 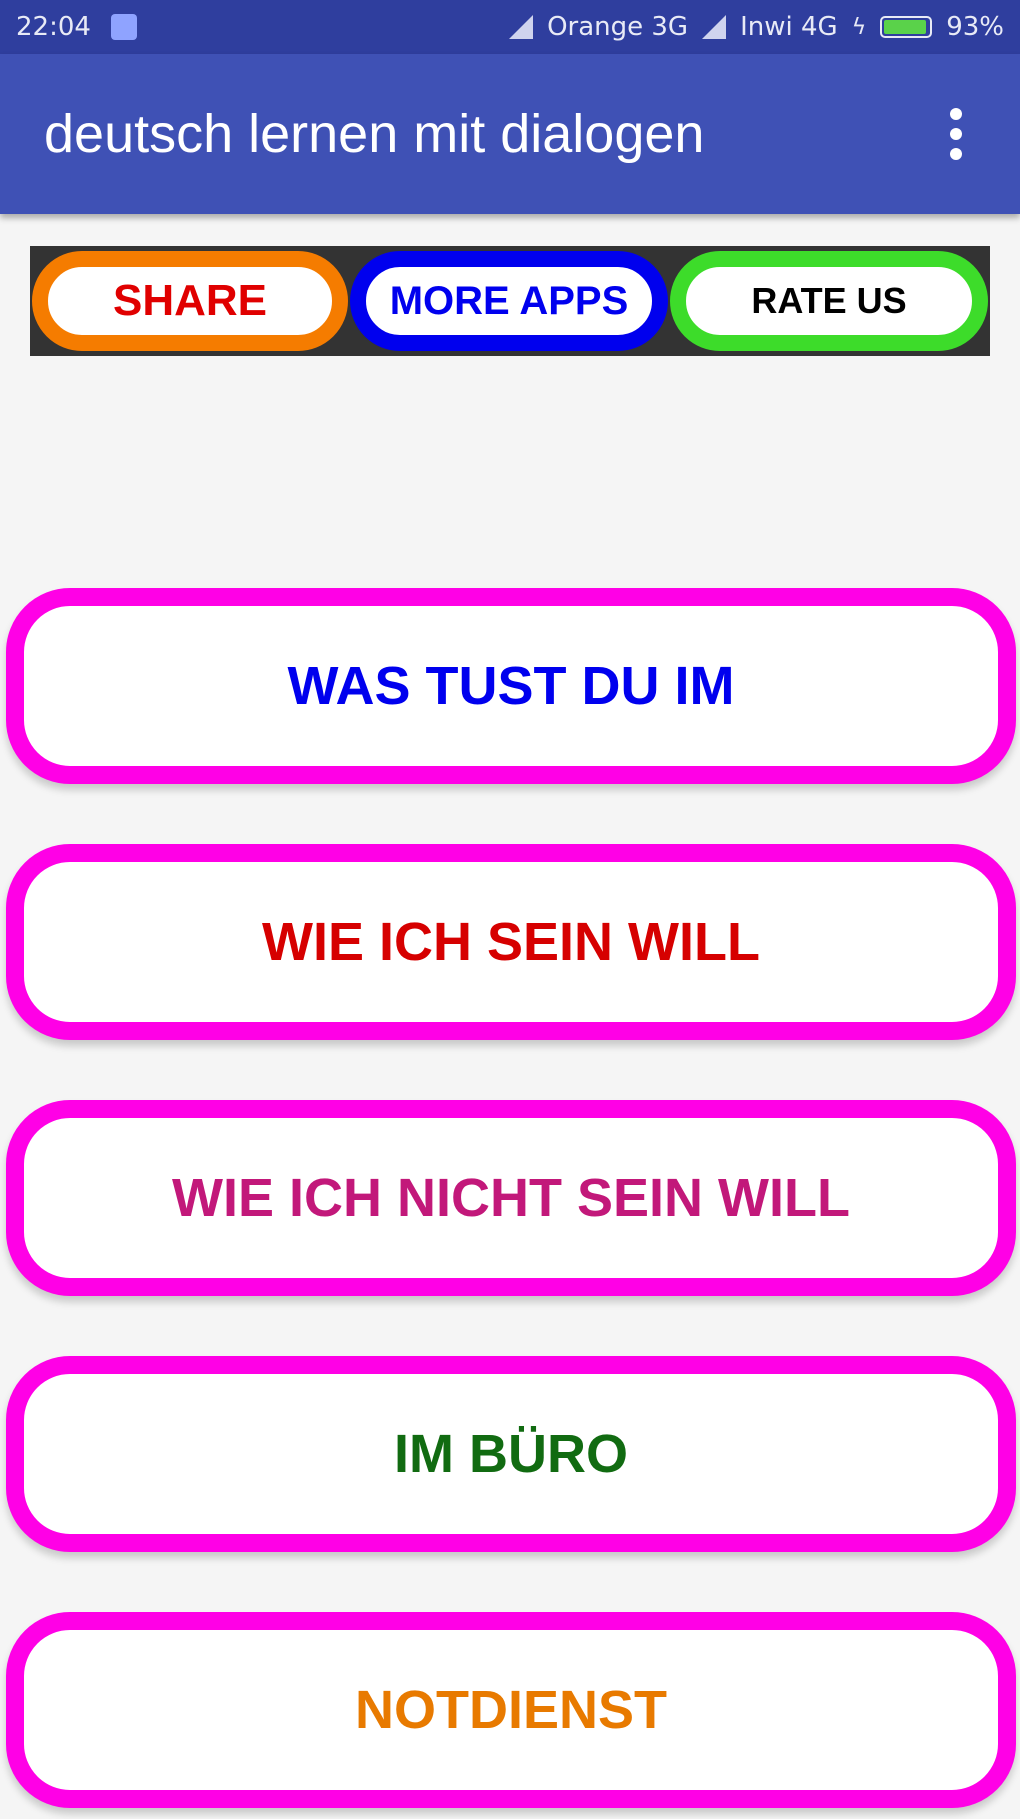 I want to click on more-apps-button: MORE APPS, so click(x=509, y=301).